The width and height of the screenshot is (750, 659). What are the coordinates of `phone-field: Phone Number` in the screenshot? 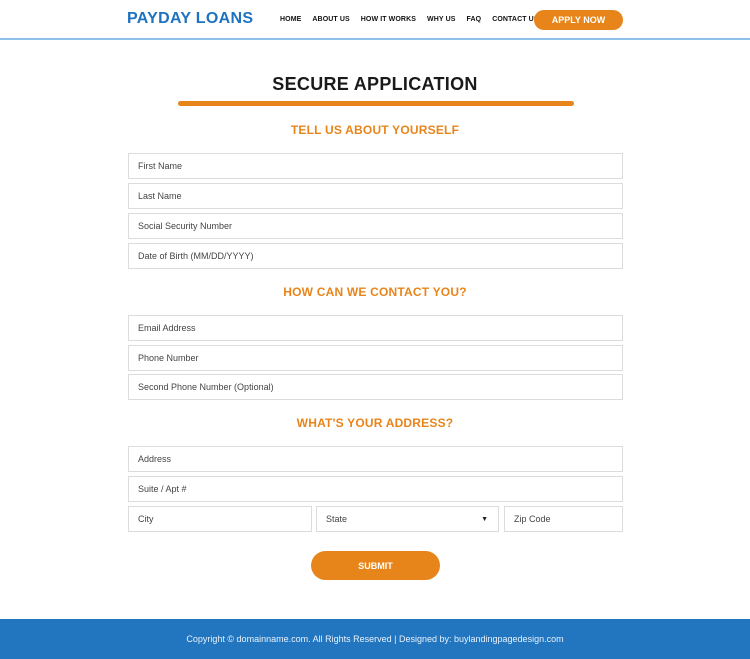 It's located at (375, 358).